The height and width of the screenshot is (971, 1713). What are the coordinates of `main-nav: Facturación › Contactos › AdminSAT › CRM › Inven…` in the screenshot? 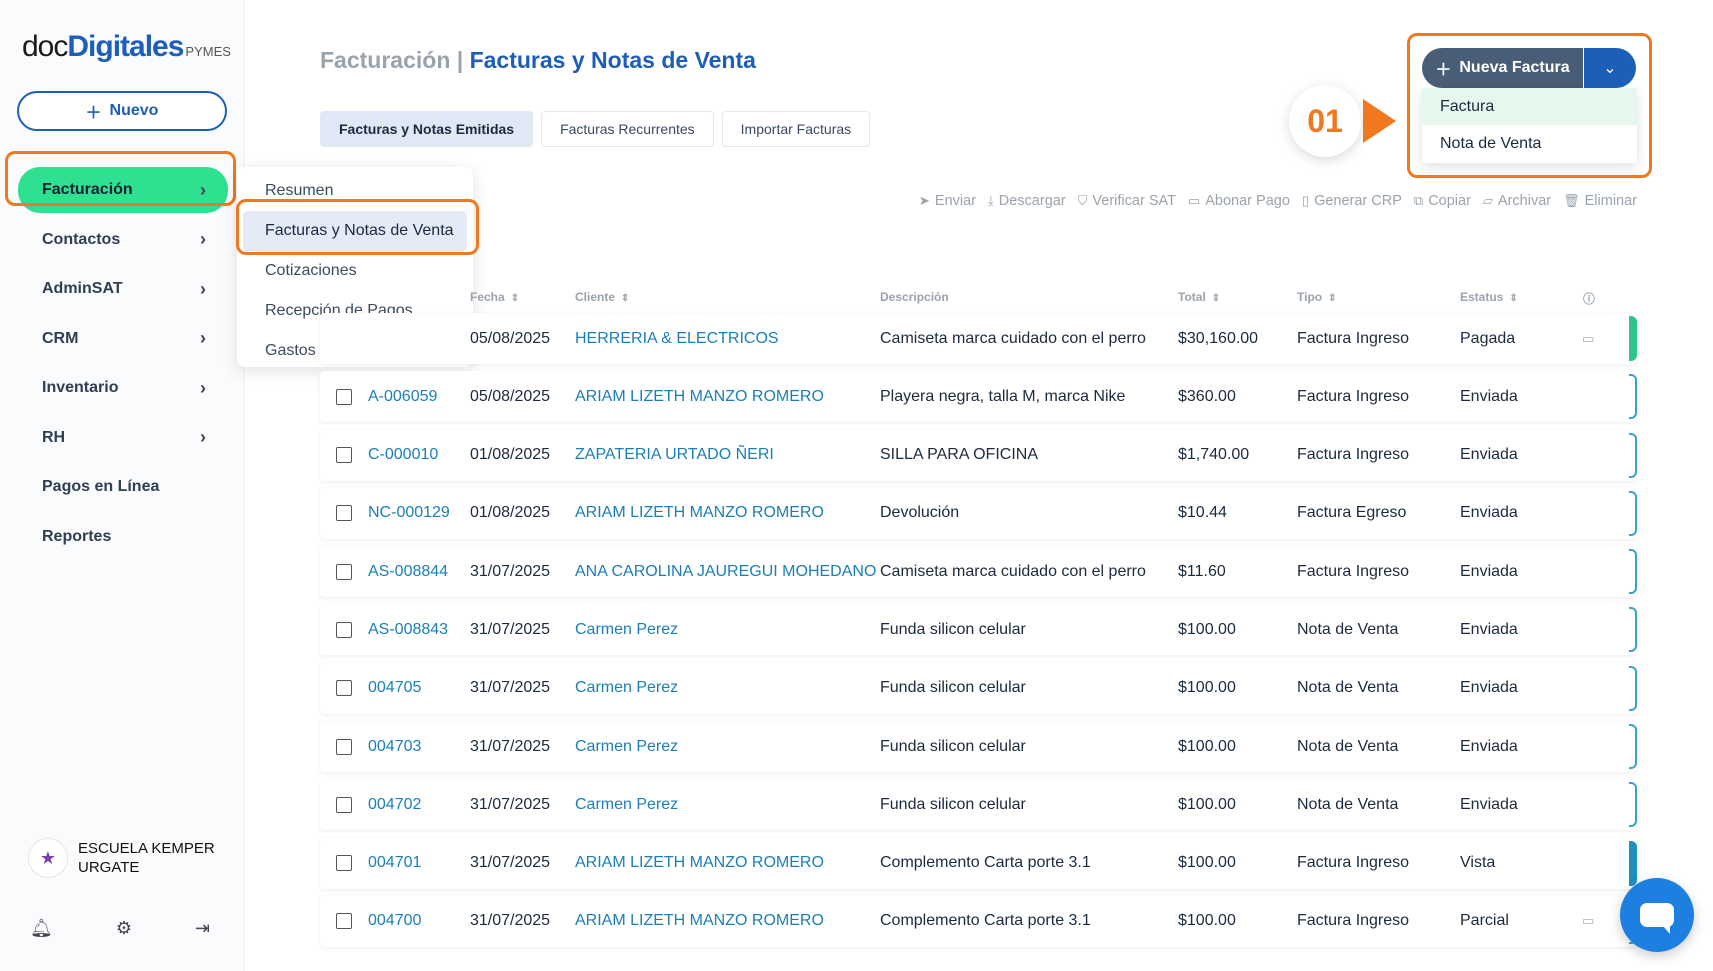 It's located at (123, 365).